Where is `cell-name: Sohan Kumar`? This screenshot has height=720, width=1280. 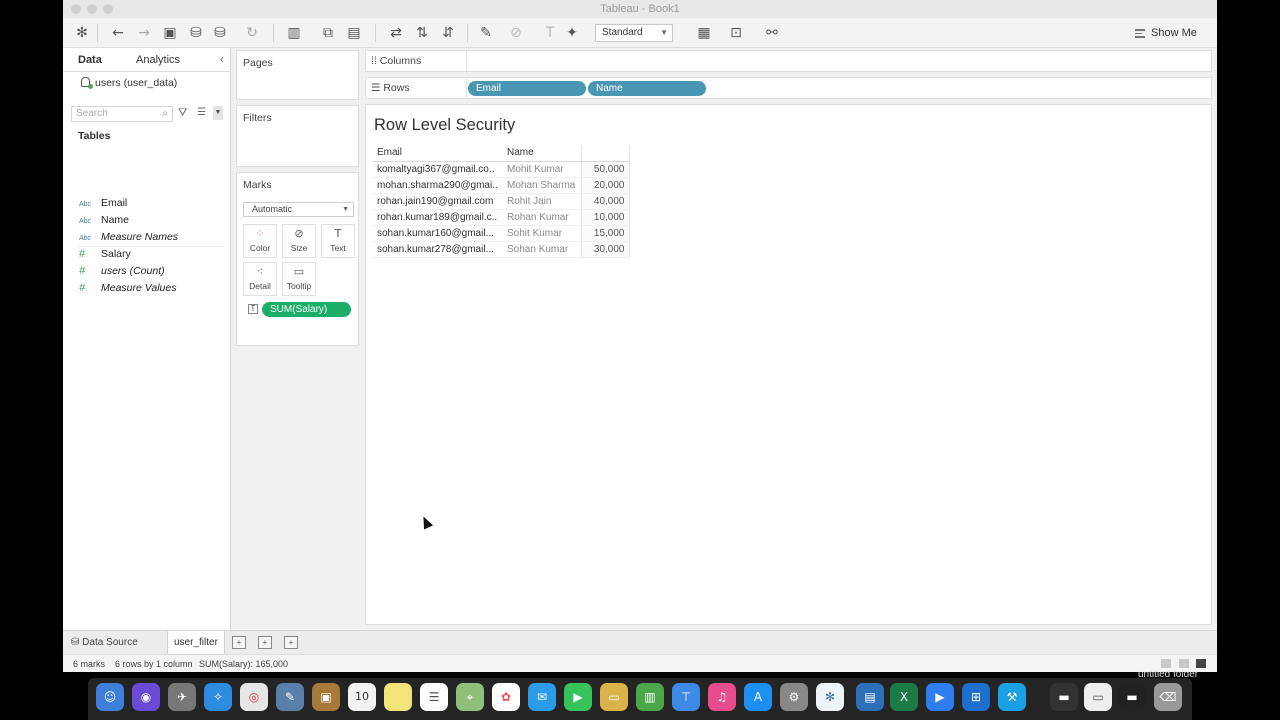
cell-name: Sohan Kumar is located at coordinates (542, 249).